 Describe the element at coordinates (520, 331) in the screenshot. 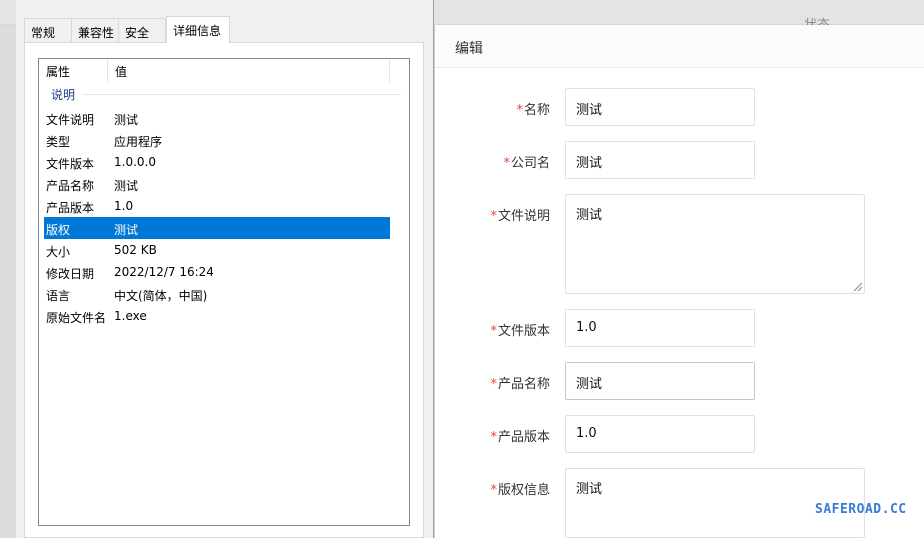

I see `file-version-label: *文件版本` at that location.